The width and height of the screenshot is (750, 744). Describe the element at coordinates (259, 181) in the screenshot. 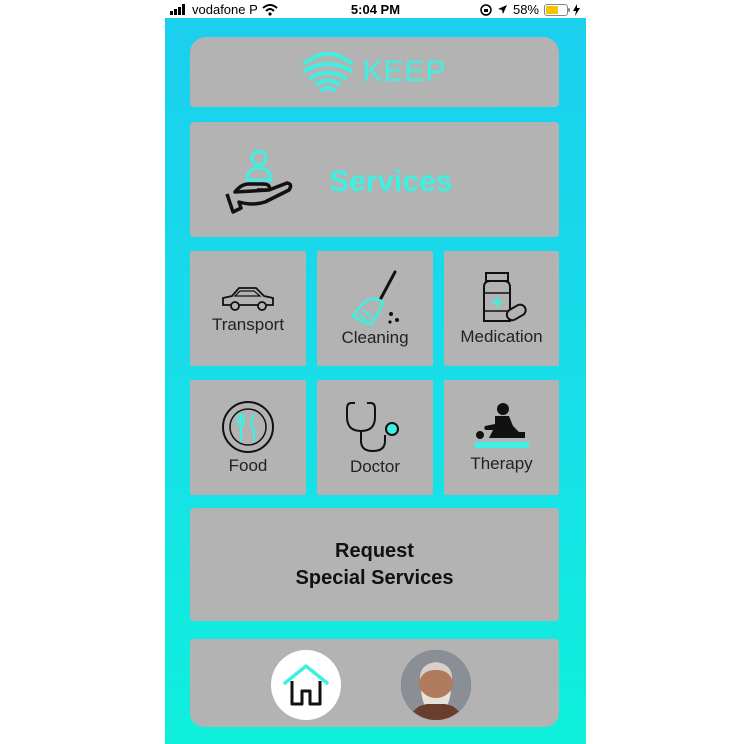

I see `caring-hand-icon` at that location.